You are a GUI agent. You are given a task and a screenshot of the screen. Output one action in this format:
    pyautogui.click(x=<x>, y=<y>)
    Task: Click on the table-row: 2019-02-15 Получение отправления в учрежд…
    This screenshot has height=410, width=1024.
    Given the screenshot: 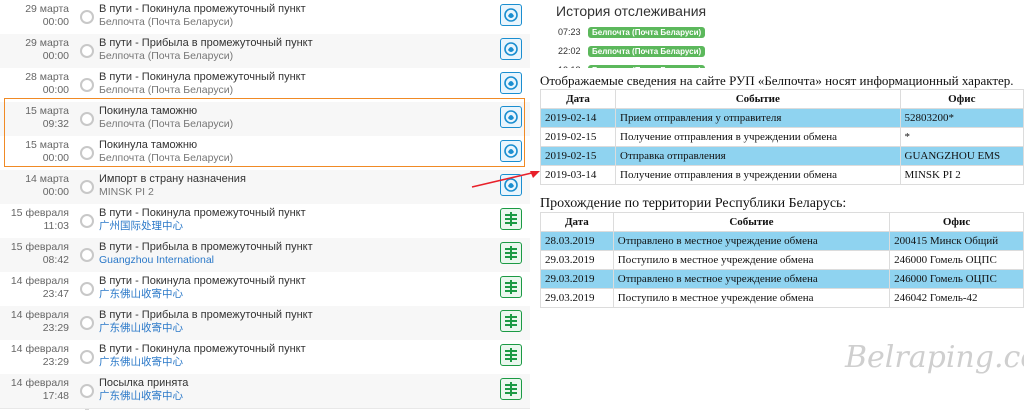 What is the action you would take?
    pyautogui.click(x=781, y=137)
    